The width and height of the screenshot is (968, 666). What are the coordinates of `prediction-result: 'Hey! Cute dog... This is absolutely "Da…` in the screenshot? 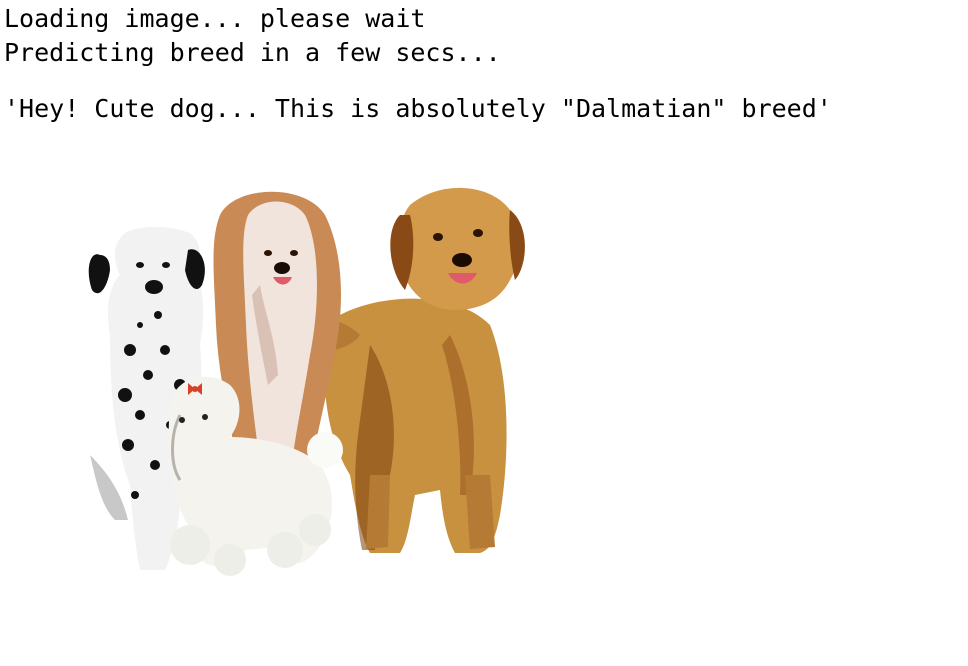 It's located at (418, 108).